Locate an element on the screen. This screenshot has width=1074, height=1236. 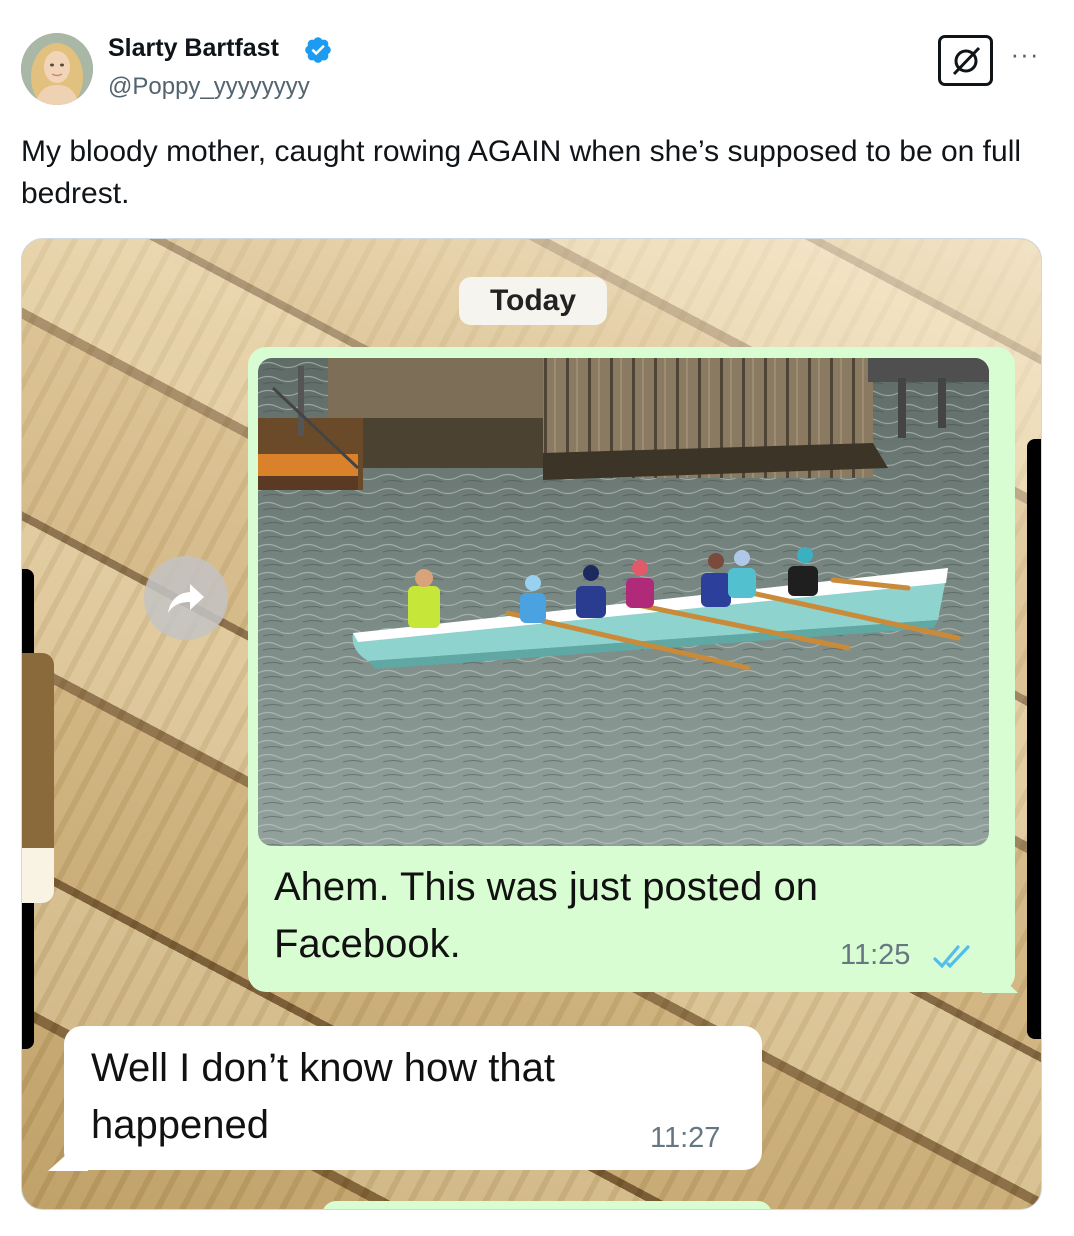
forward-button is located at coordinates (186, 598).